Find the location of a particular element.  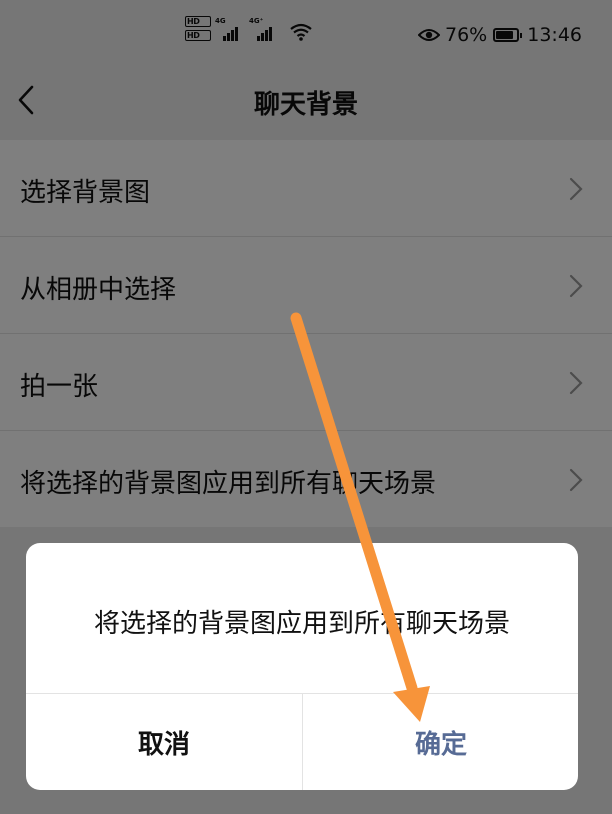

confirm-button: 确定 is located at coordinates (440, 742).